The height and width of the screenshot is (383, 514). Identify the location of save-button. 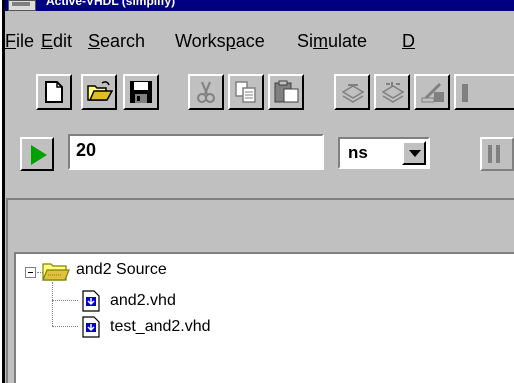
(141, 92).